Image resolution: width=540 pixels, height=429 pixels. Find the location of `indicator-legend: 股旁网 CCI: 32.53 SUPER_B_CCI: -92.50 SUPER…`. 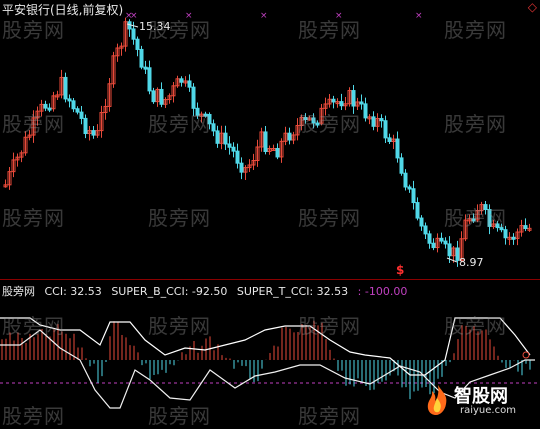

indicator-legend: 股旁网 CCI: 32.53 SUPER_B_CCI: -92.50 SUPER… is located at coordinates (204, 291).